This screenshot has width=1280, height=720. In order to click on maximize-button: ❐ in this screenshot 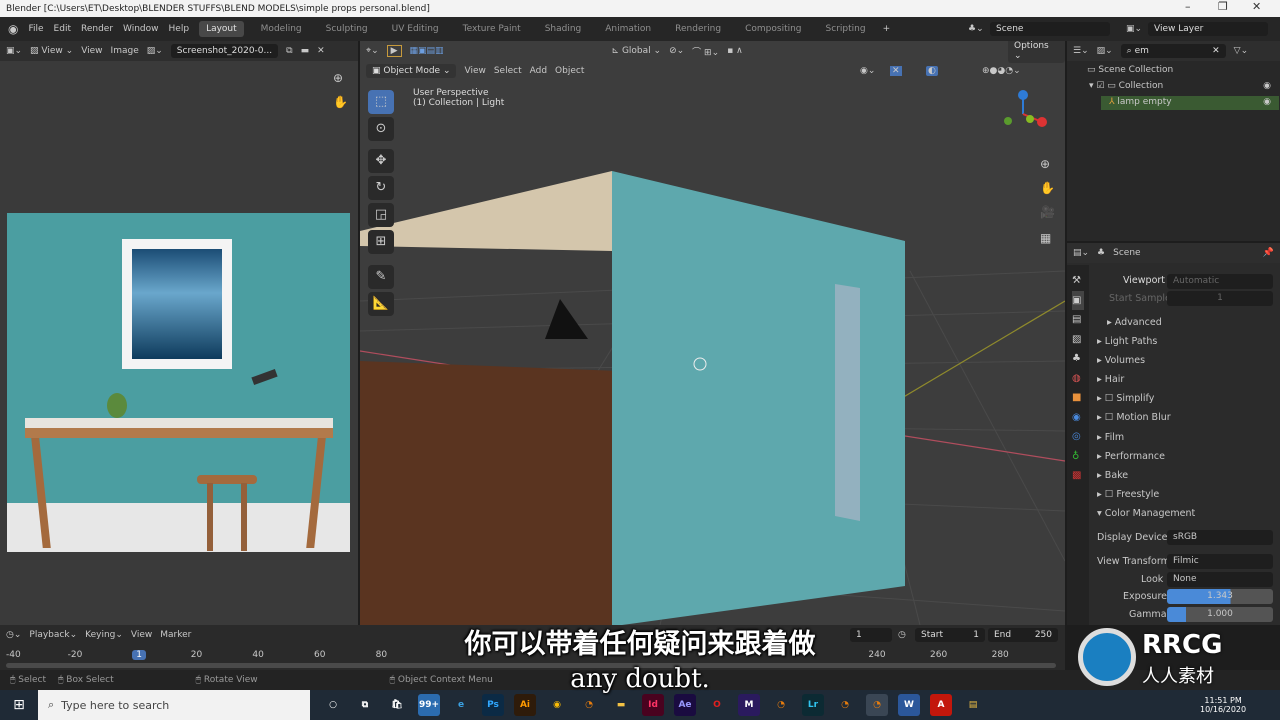, I will do `click(1223, 6)`.